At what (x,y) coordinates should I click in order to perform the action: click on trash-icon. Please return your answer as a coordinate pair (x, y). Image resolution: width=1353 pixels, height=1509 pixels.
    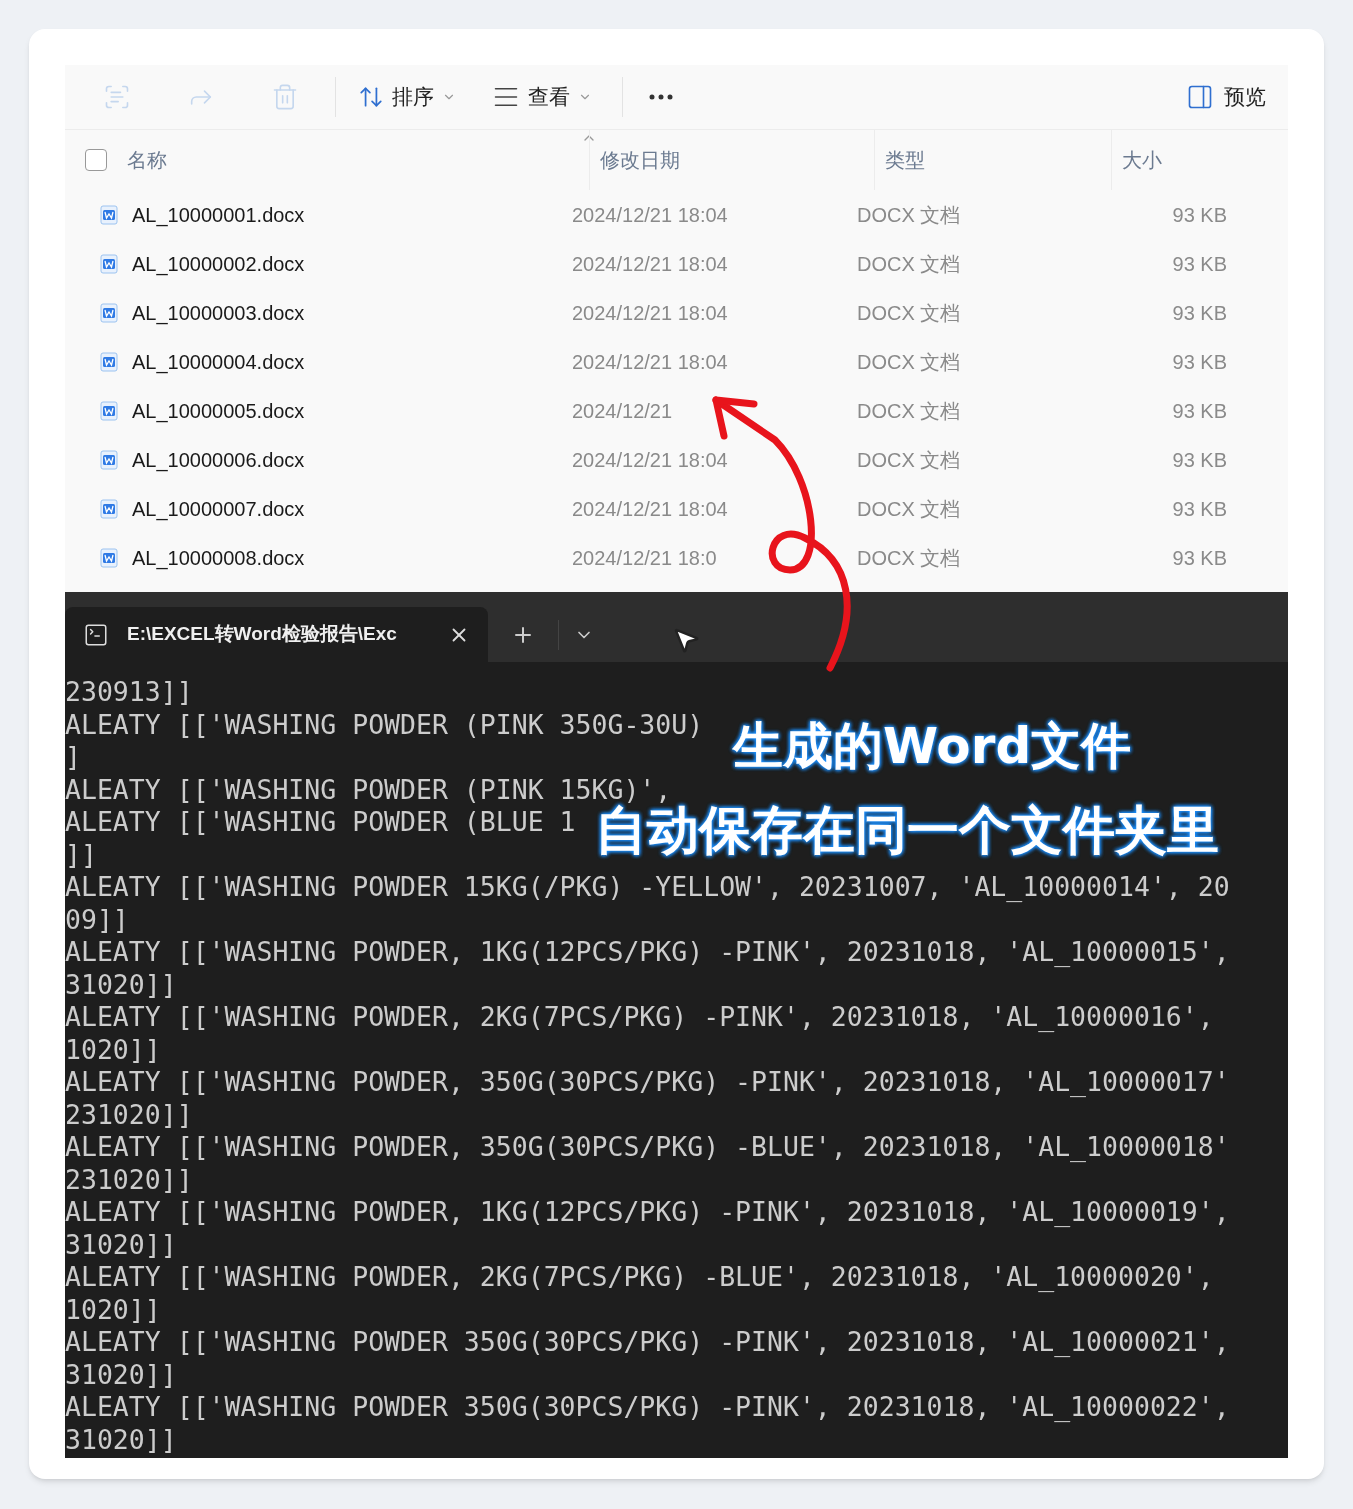
    Looking at the image, I should click on (285, 97).